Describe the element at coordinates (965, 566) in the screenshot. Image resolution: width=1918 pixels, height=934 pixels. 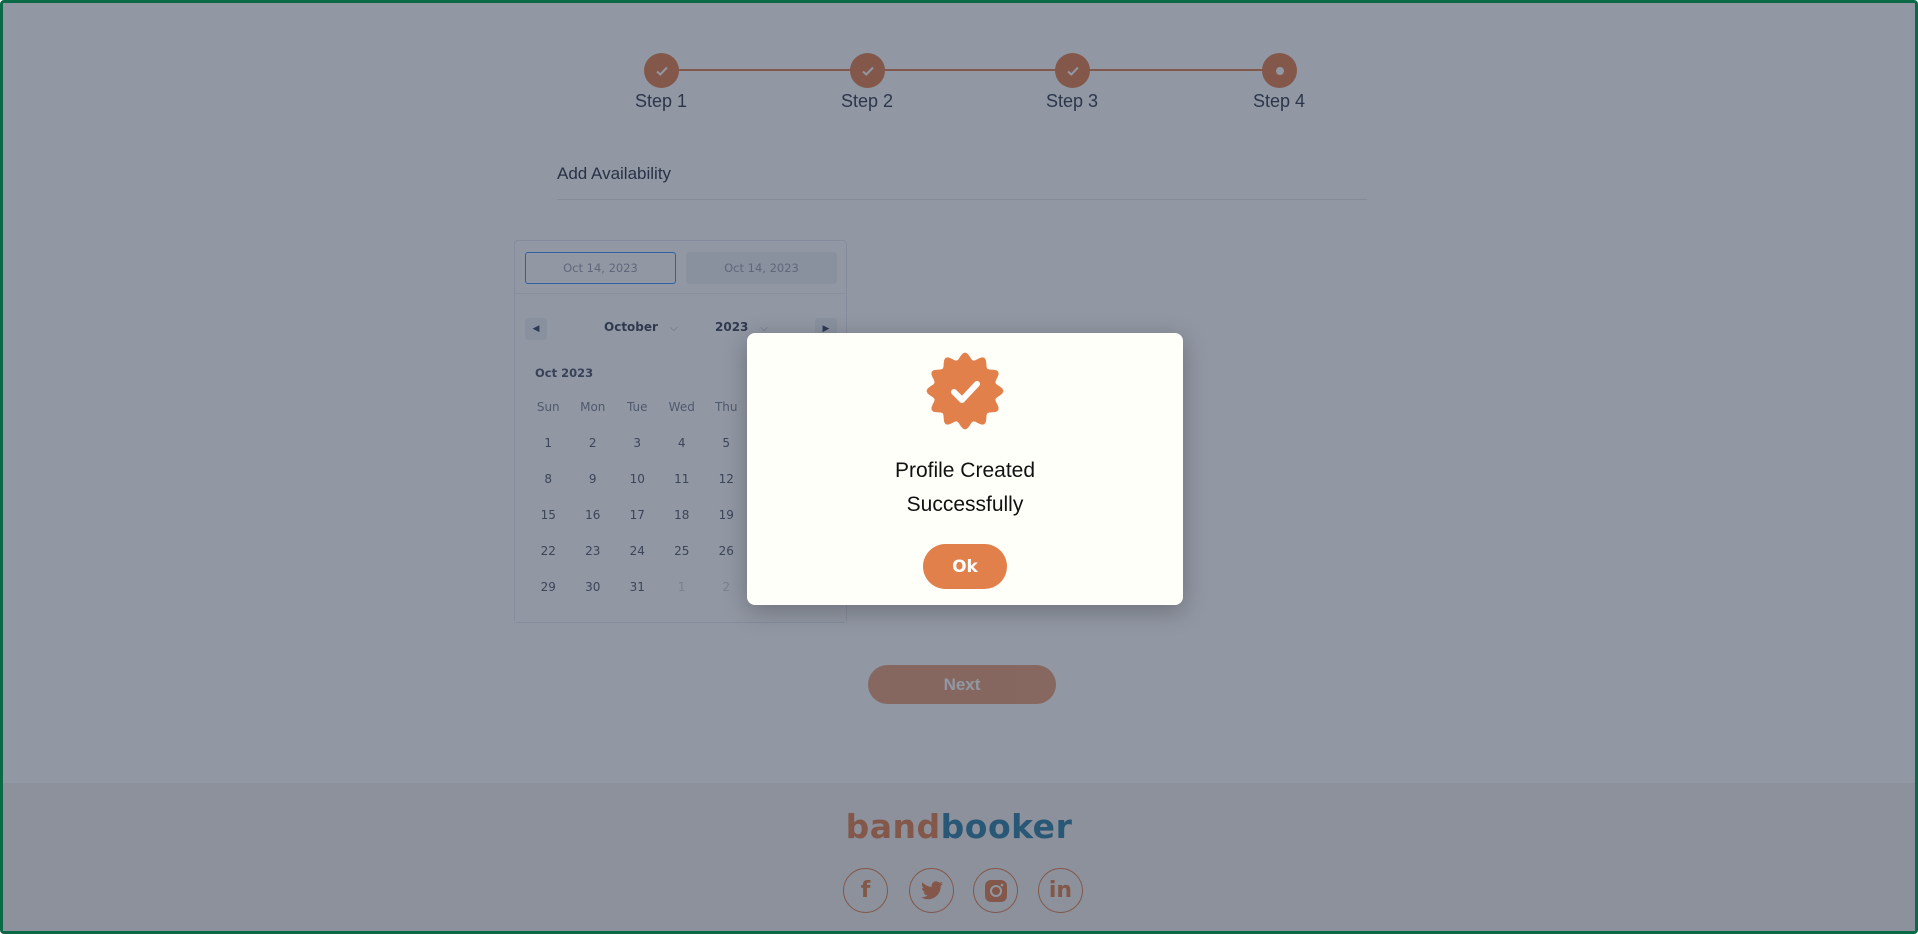
I see `ok-button: Ok` at that location.